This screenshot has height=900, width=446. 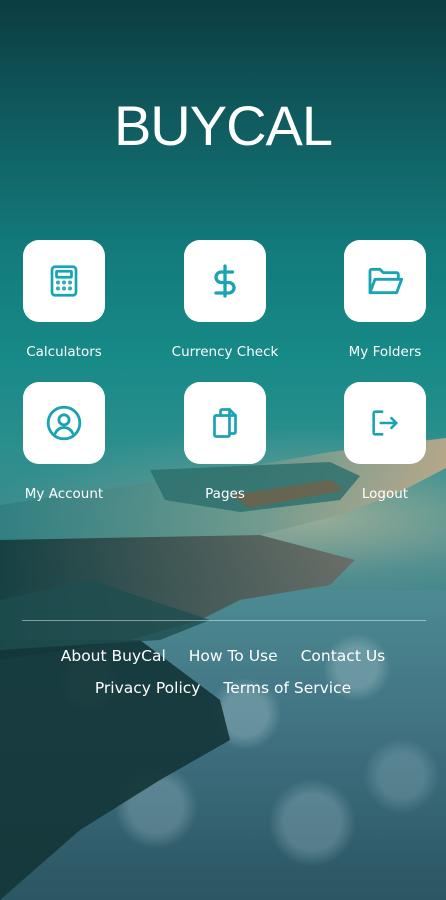 I want to click on currency-check-tile, so click(x=225, y=281).